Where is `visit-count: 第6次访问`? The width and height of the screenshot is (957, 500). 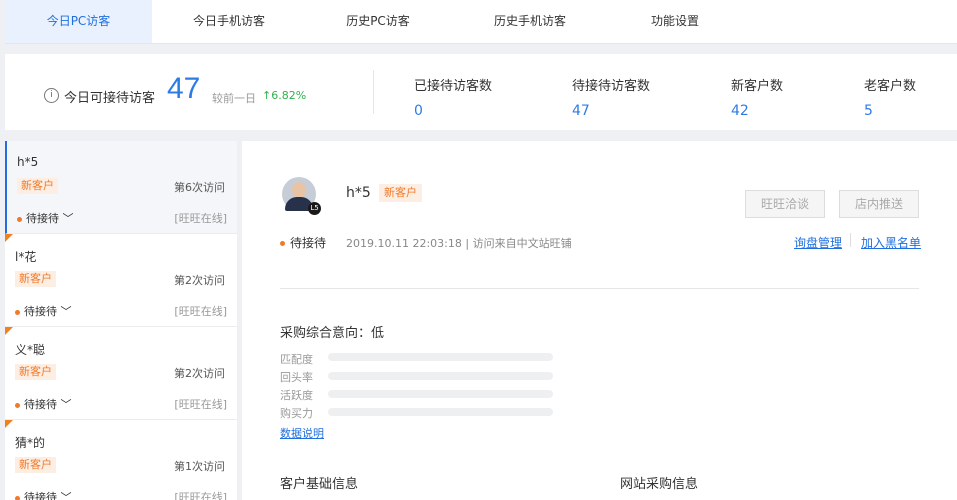 visit-count: 第6次访问 is located at coordinates (199, 187).